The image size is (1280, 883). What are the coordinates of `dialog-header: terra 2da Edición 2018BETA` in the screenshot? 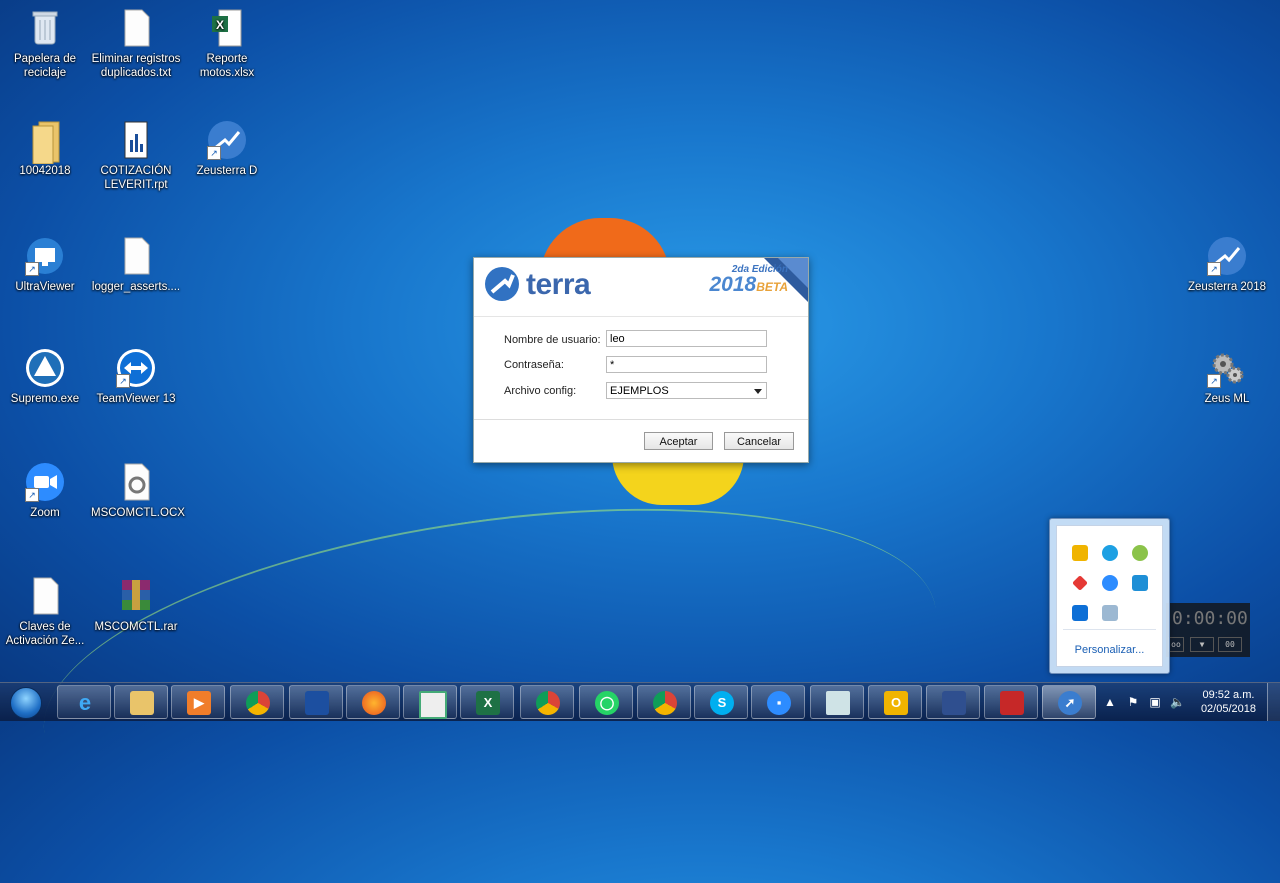 It's located at (641, 287).